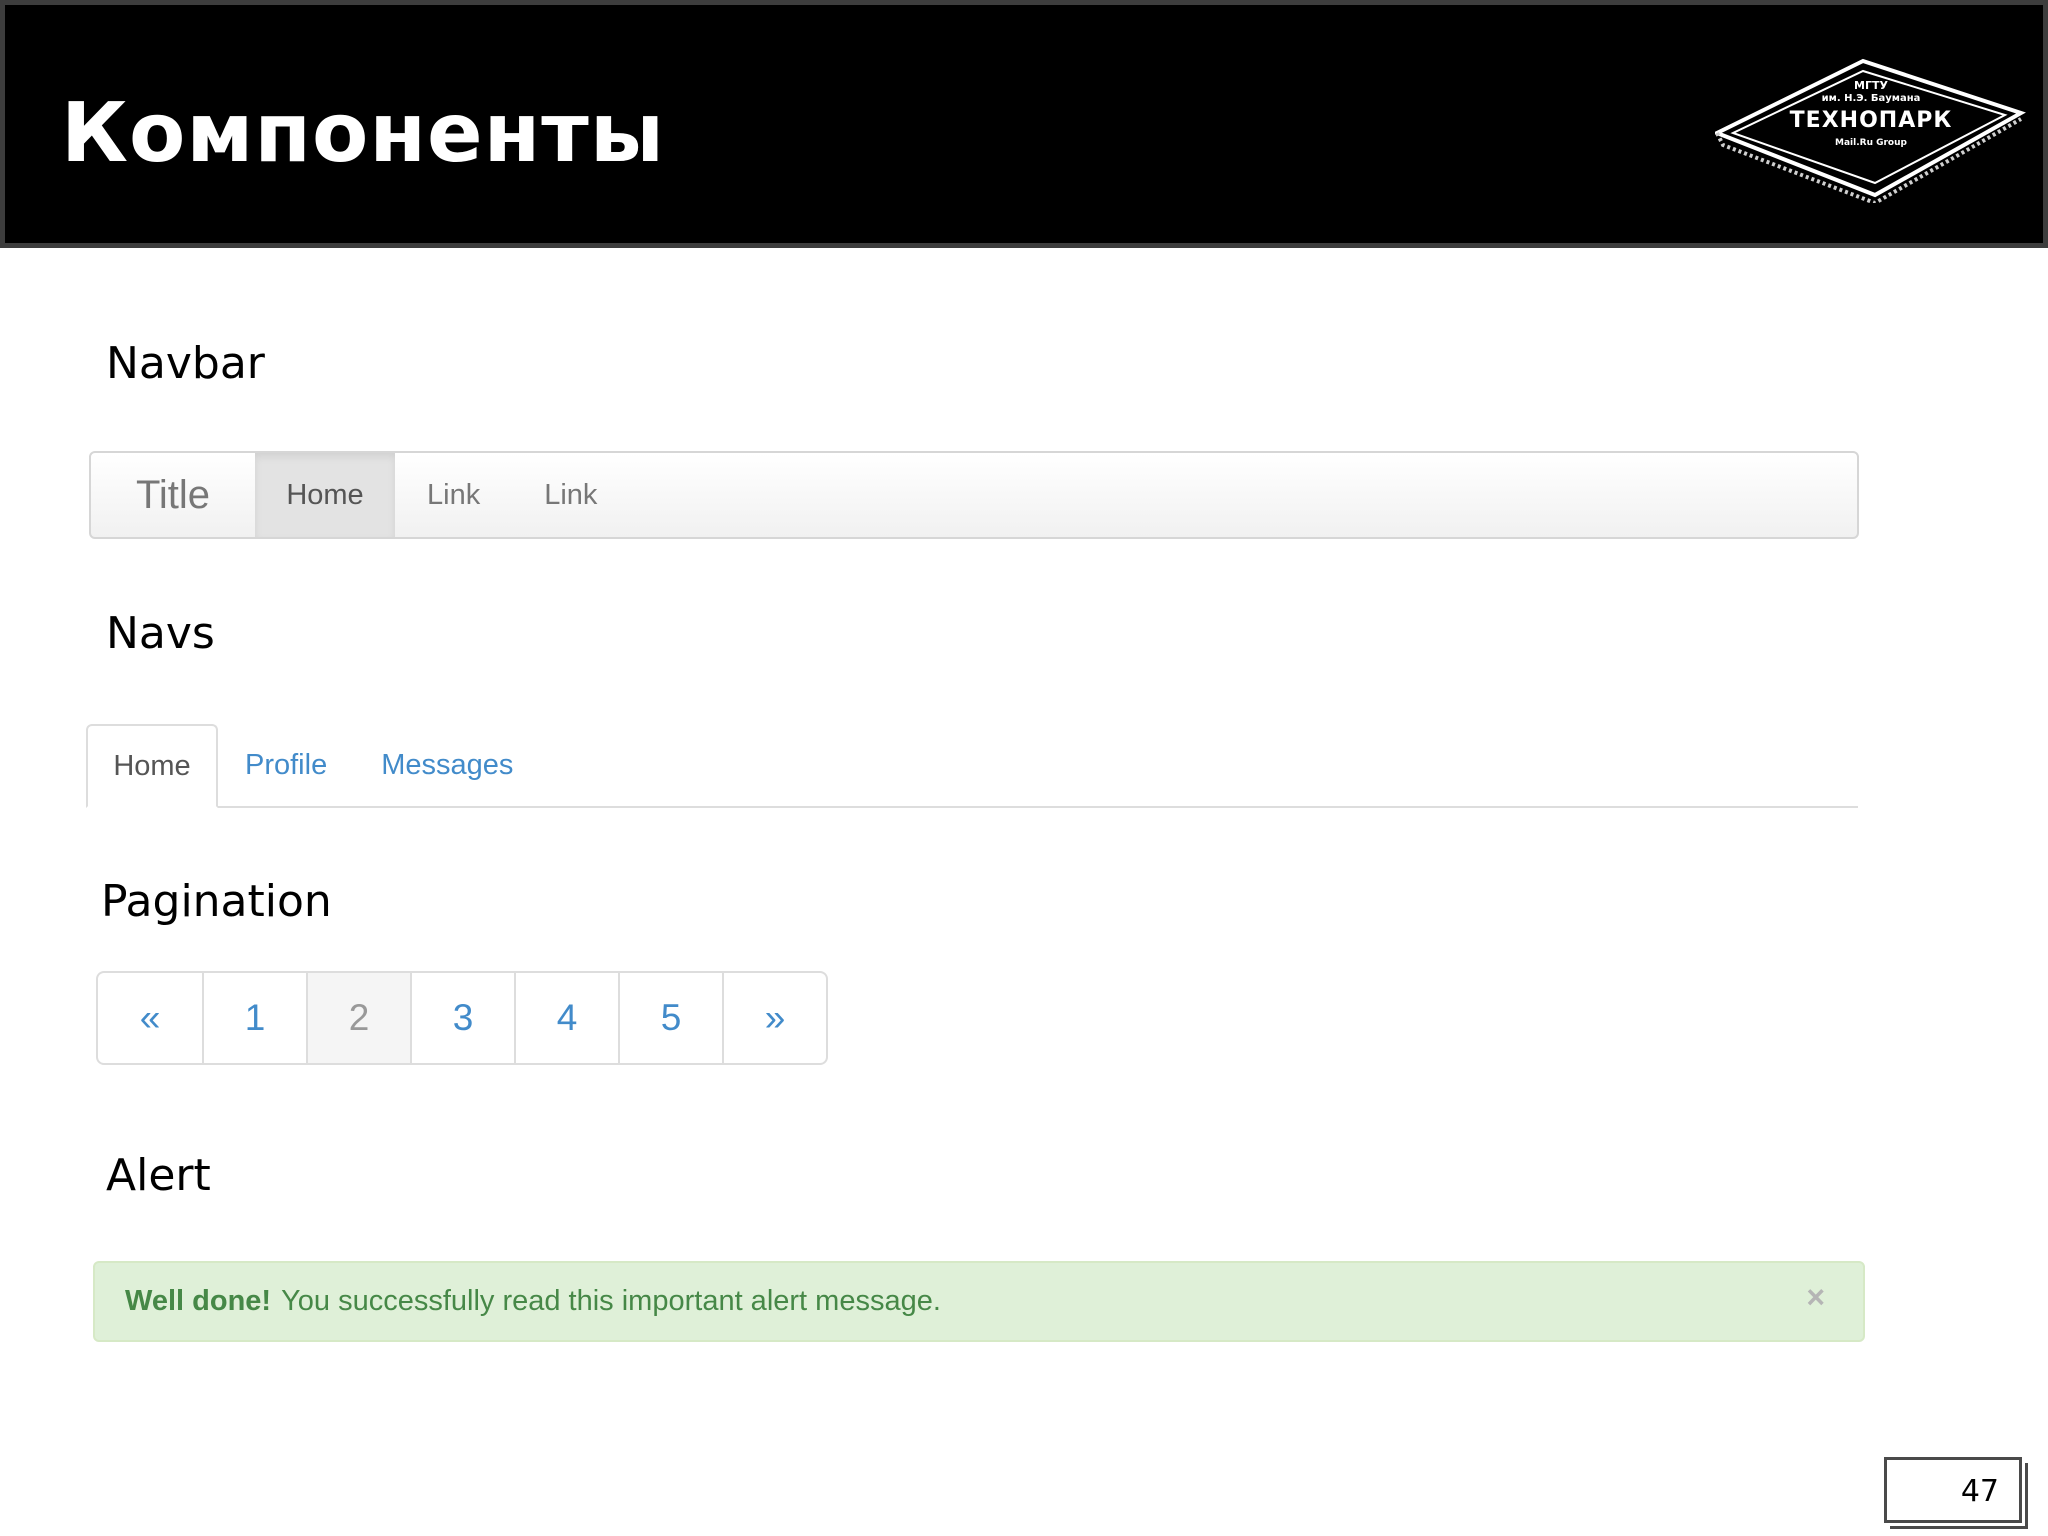  What do you see at coordinates (1953, 1490) in the screenshot?
I see `slide-number-box: 47` at bounding box center [1953, 1490].